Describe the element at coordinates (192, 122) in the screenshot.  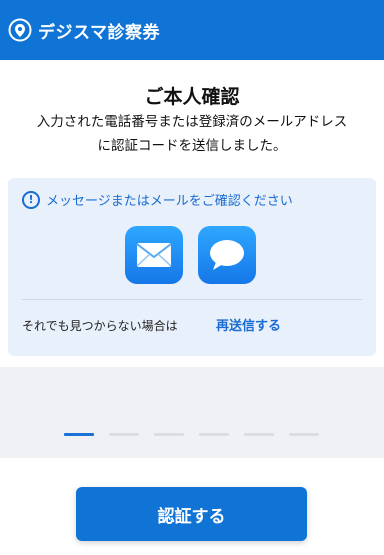
I see `description-line-1: 入力された電話番号または登録済のメールアドレス` at that location.